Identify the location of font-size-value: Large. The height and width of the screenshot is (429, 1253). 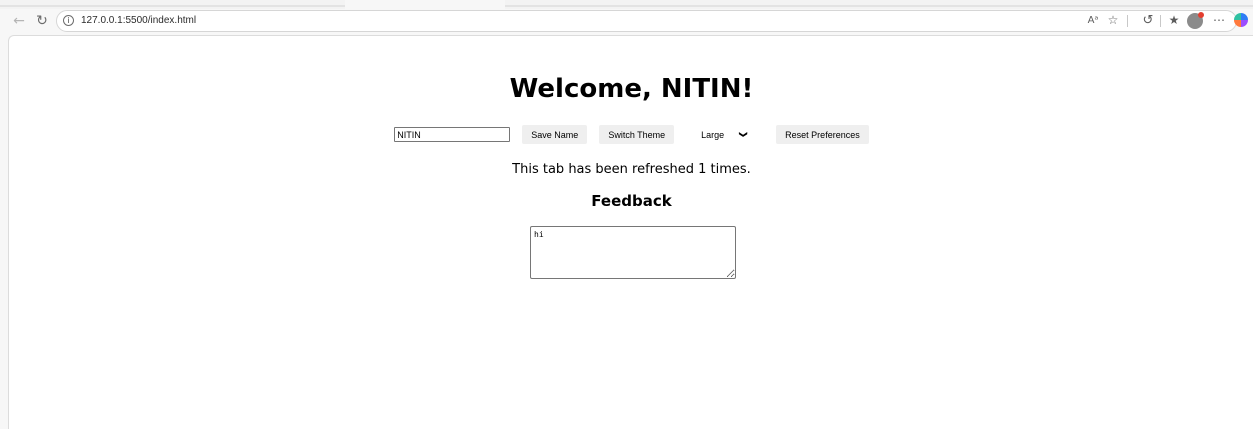
(713, 134).